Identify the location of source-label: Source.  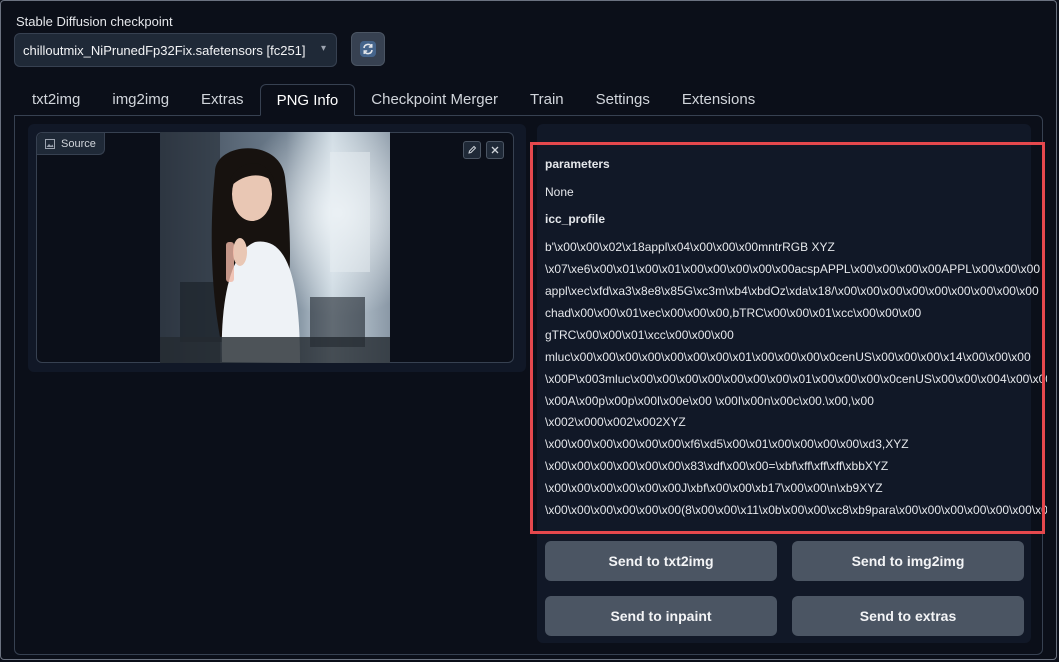
(71, 144).